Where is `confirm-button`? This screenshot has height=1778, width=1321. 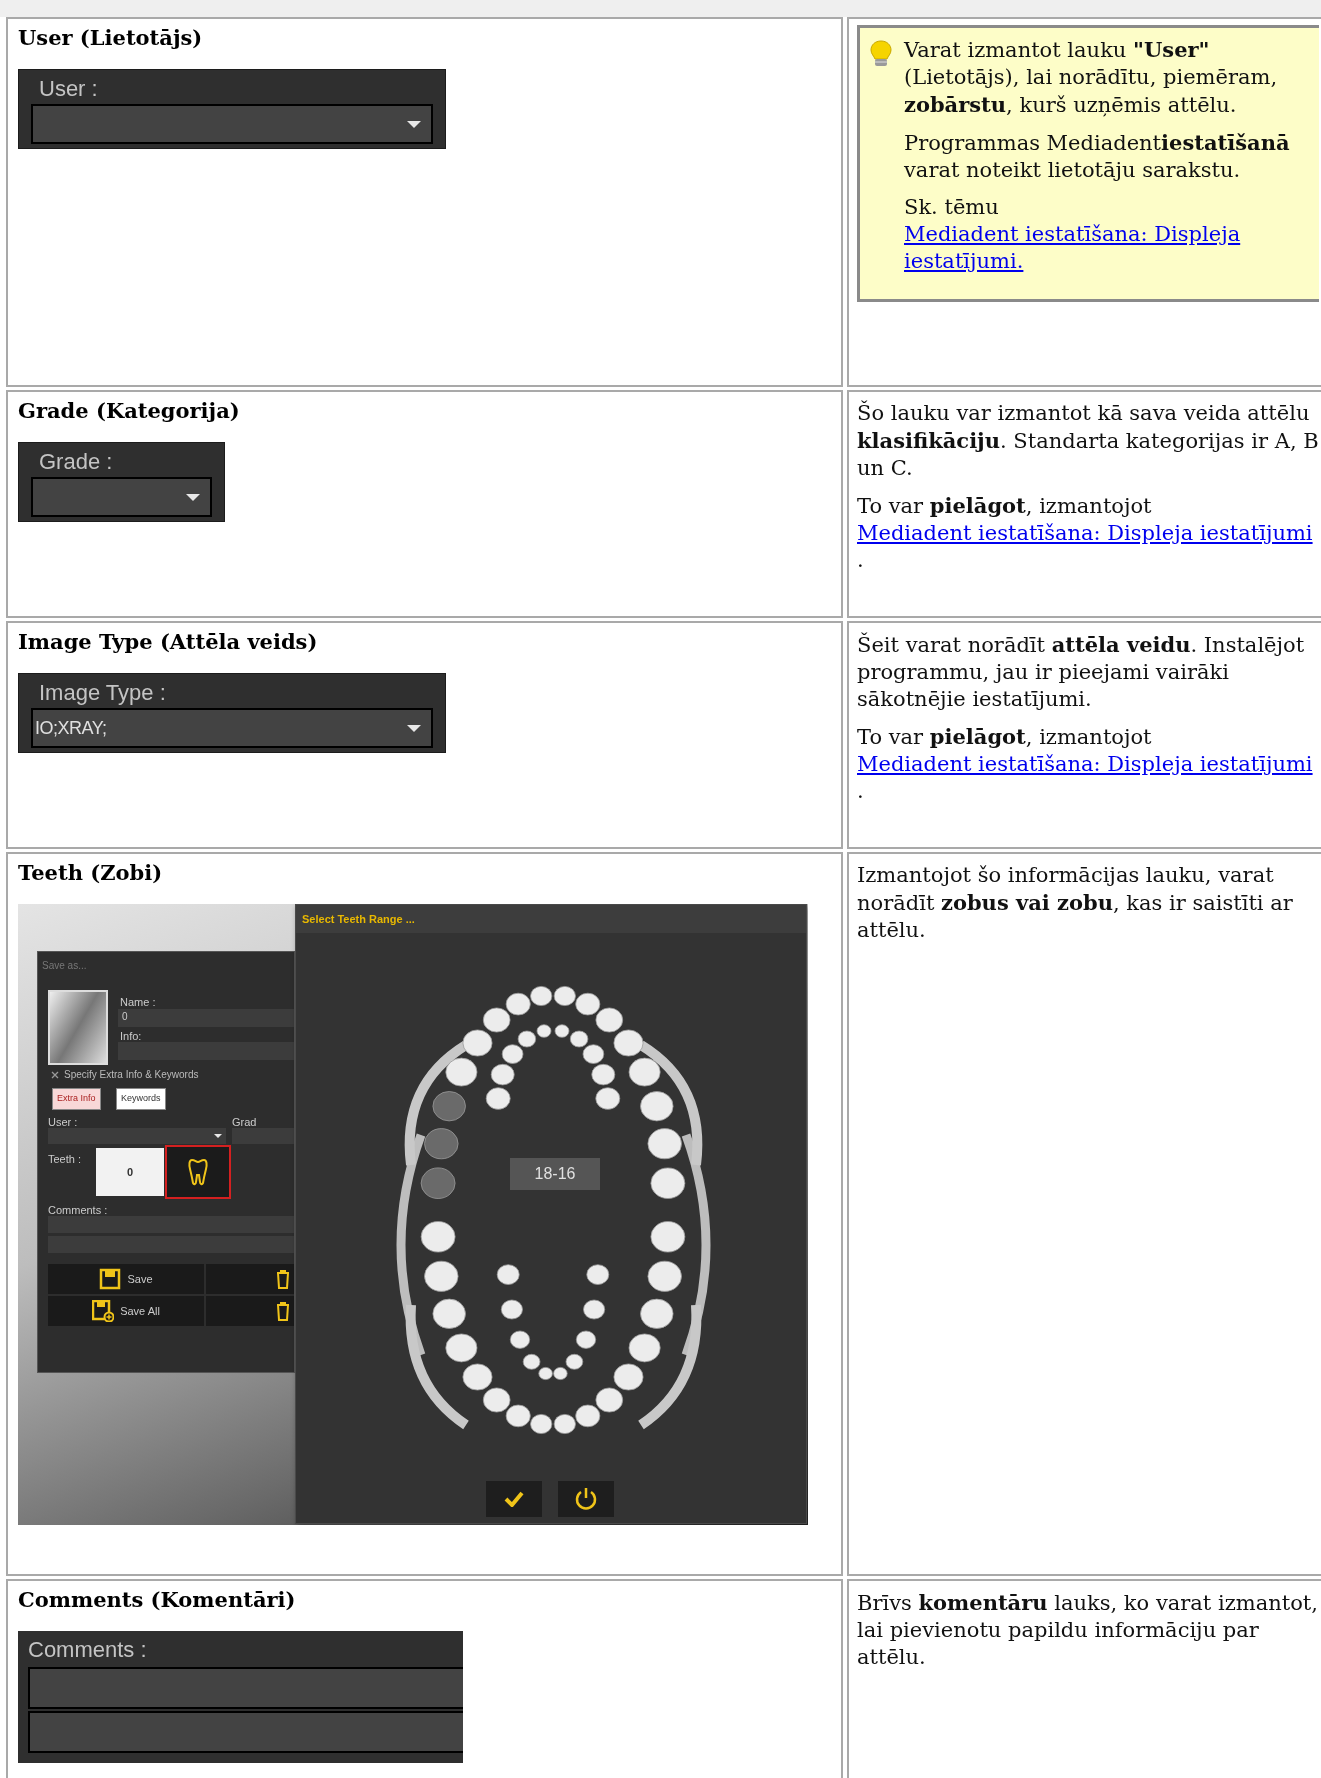
confirm-button is located at coordinates (514, 1499).